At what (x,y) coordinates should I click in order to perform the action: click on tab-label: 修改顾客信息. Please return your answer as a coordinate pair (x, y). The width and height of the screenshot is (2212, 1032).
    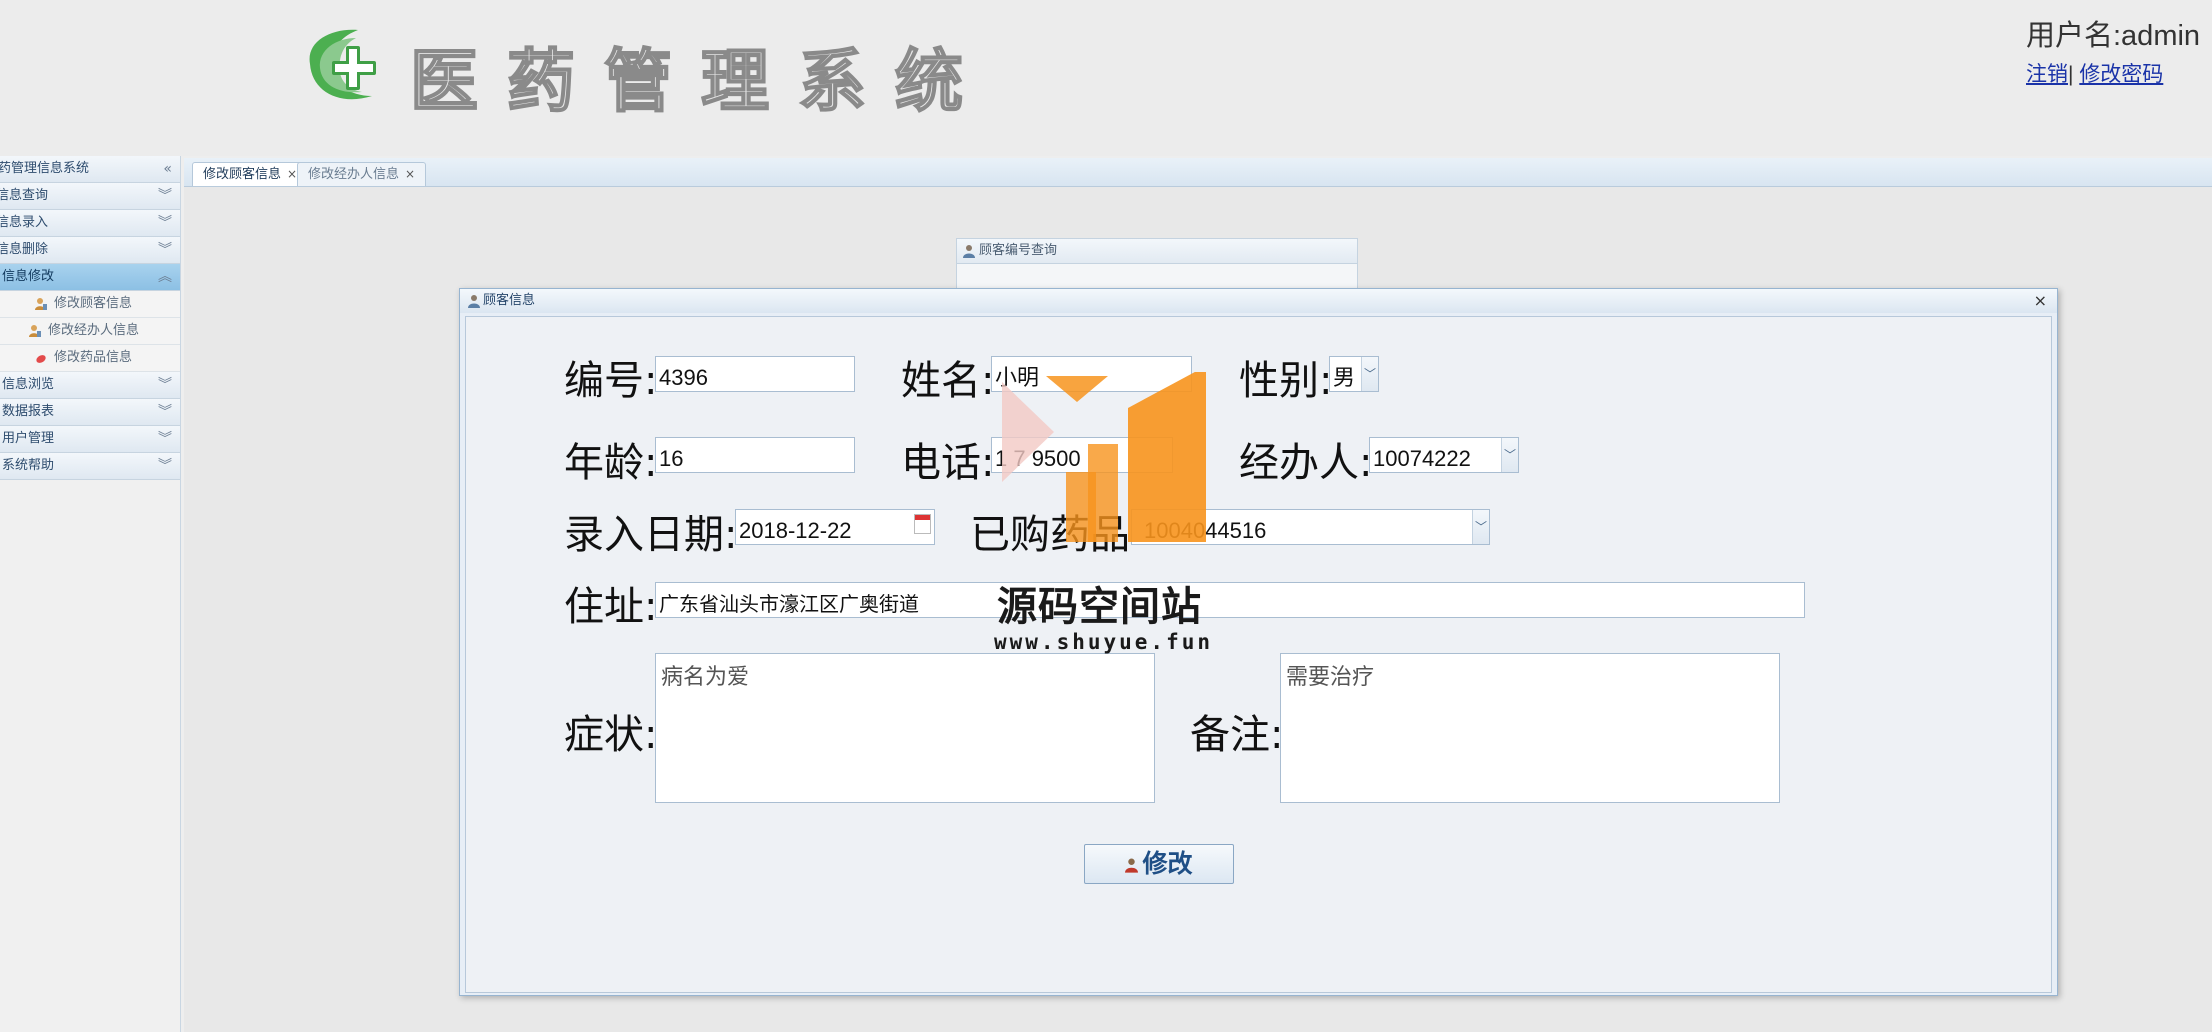
    Looking at the image, I should click on (242, 174).